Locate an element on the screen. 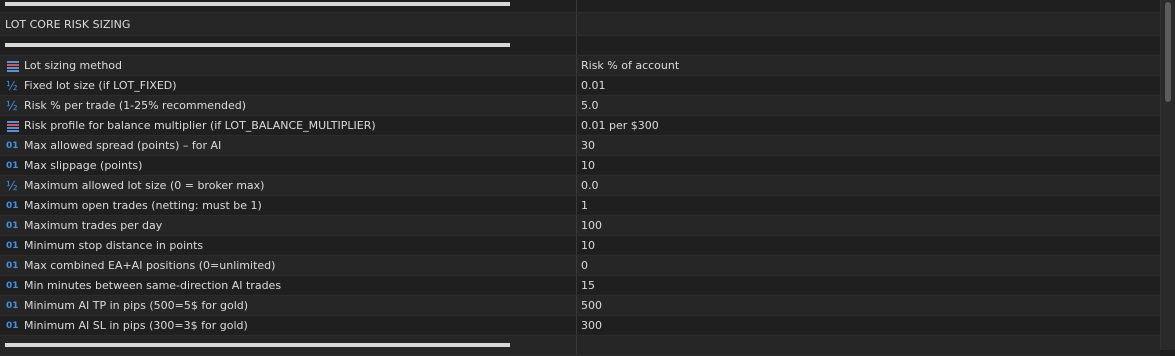 This screenshot has width=1175, height=356. parameter-value-cell: 0 is located at coordinates (869, 265).